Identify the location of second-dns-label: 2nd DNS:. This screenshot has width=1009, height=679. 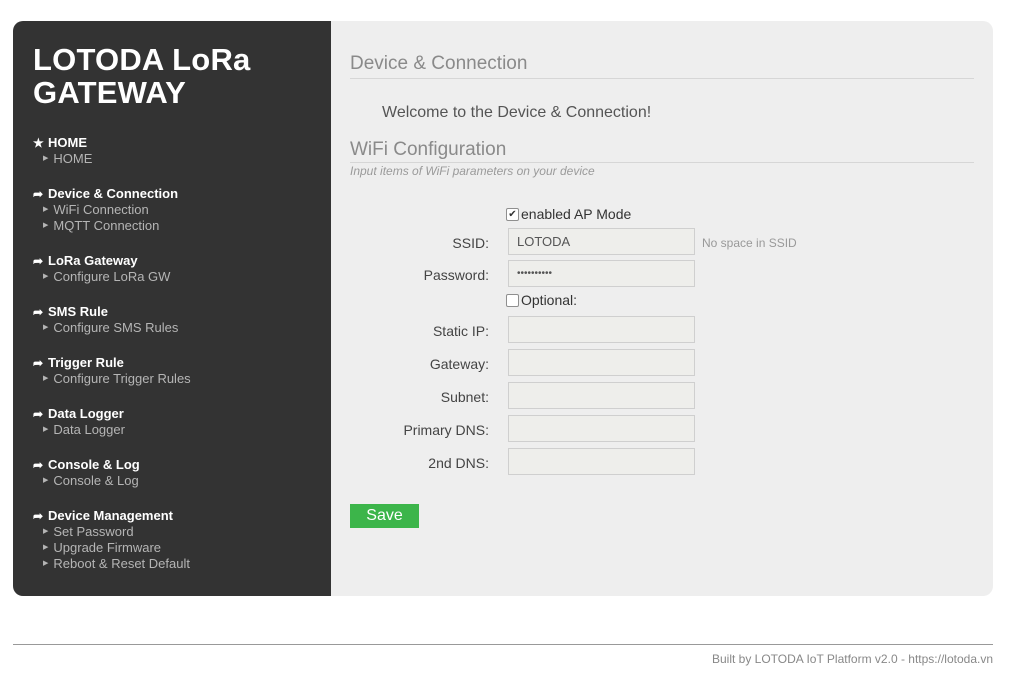
(458, 463).